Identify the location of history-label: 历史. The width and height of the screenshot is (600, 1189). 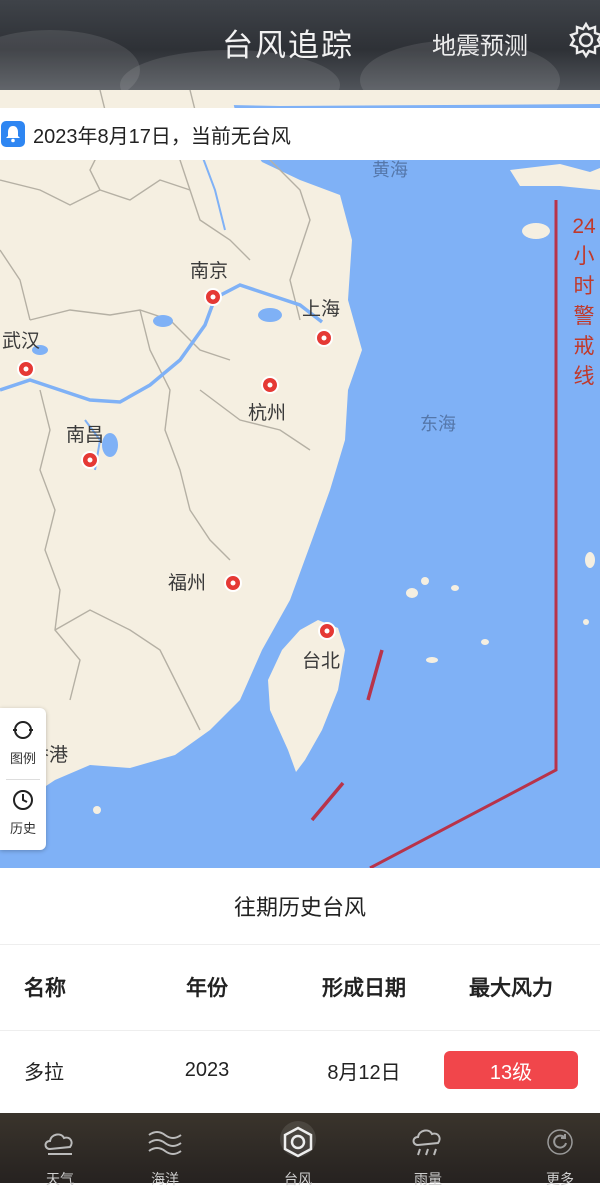
(22, 828).